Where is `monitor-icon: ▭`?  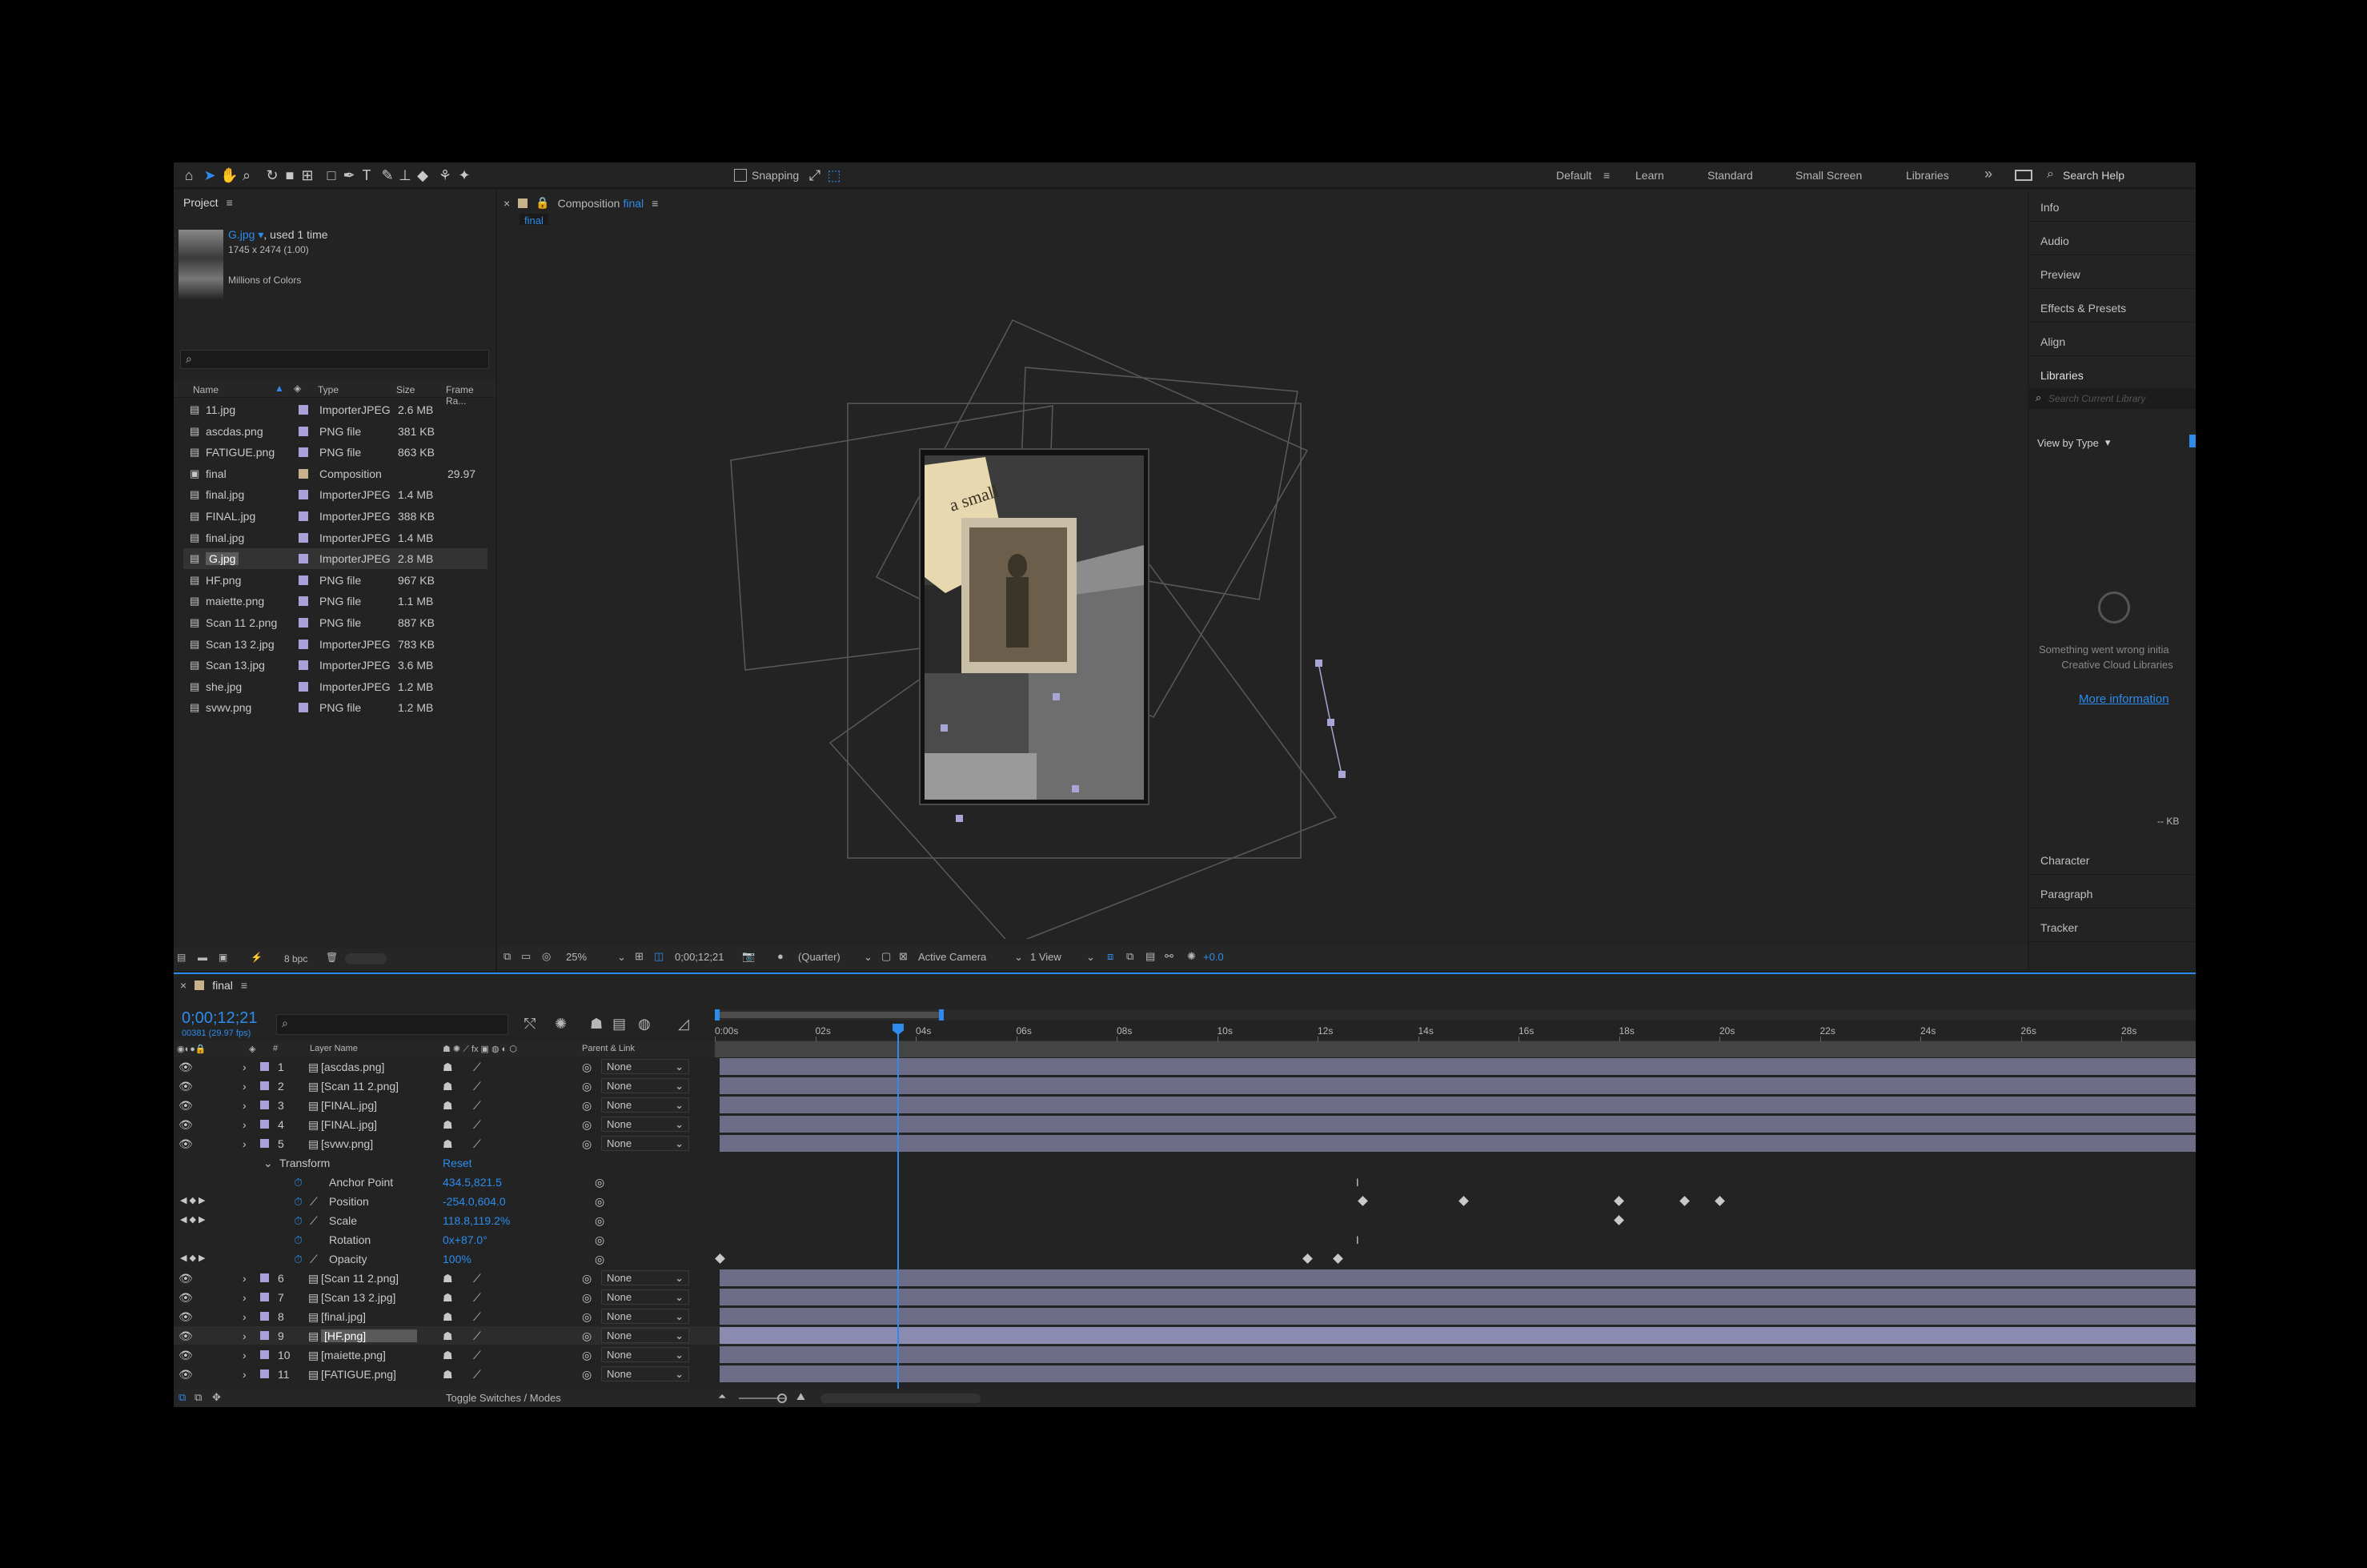 monitor-icon: ▭ is located at coordinates (526, 956).